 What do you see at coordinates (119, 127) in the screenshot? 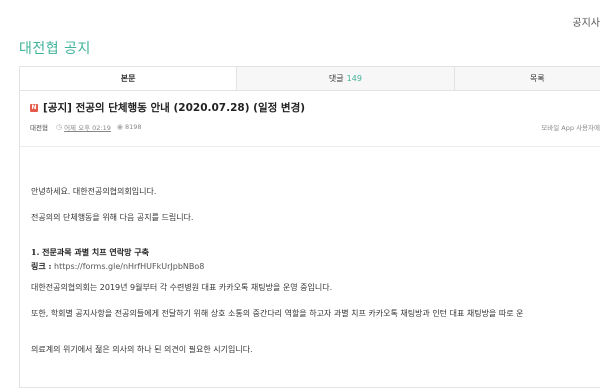
I see `eye-icon: ◉` at bounding box center [119, 127].